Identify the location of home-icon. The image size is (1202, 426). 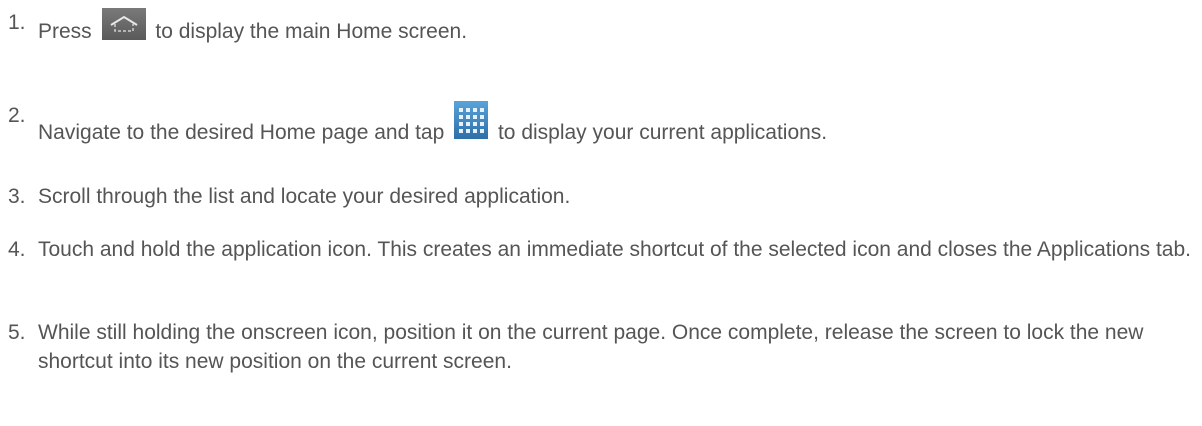
(123, 24).